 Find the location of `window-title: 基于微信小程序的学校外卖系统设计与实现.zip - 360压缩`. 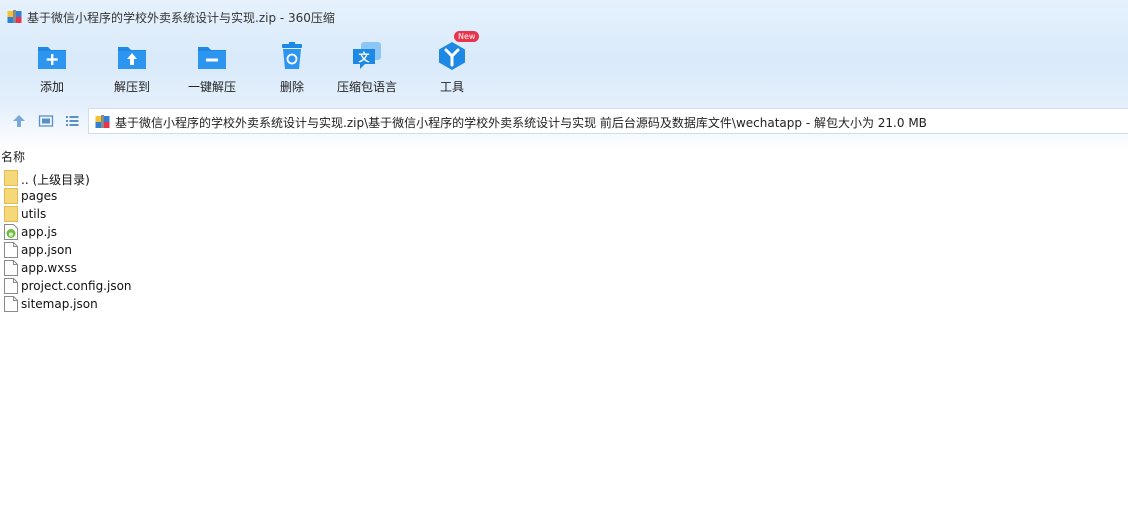

window-title: 基于微信小程序的学校外卖系统设计与实现.zip - 360压缩 is located at coordinates (181, 18).